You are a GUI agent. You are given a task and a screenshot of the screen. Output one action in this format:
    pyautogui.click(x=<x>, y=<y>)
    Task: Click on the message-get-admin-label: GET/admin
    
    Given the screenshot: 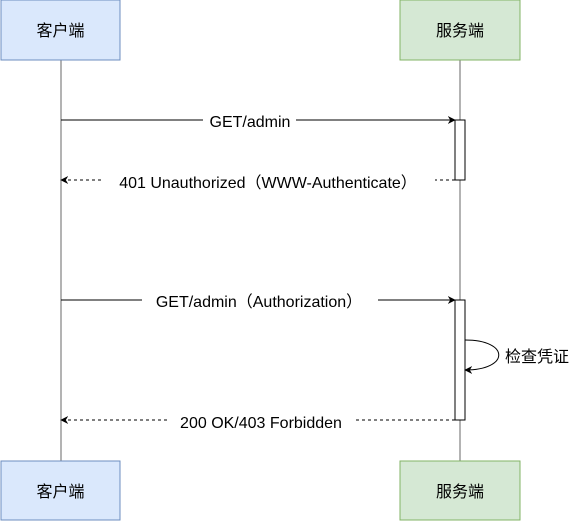 What is the action you would take?
    pyautogui.click(x=250, y=122)
    